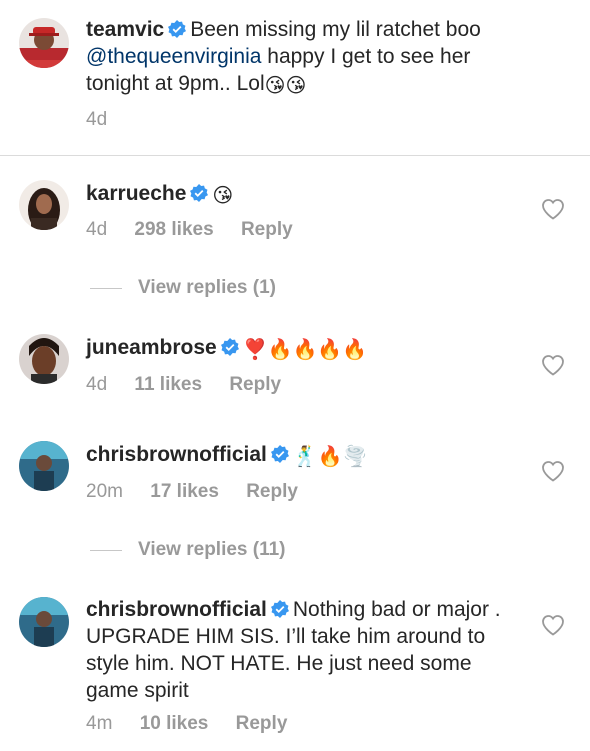 The image size is (590, 751). Describe the element at coordinates (44, 359) in the screenshot. I see `avatar-juneambrose` at that location.